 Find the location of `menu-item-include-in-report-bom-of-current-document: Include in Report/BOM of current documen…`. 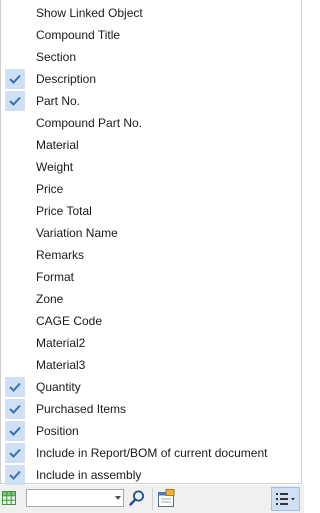

menu-item-include-in-report-bom-of-current-document: Include in Report/BOM of current documen… is located at coordinates (151, 453).